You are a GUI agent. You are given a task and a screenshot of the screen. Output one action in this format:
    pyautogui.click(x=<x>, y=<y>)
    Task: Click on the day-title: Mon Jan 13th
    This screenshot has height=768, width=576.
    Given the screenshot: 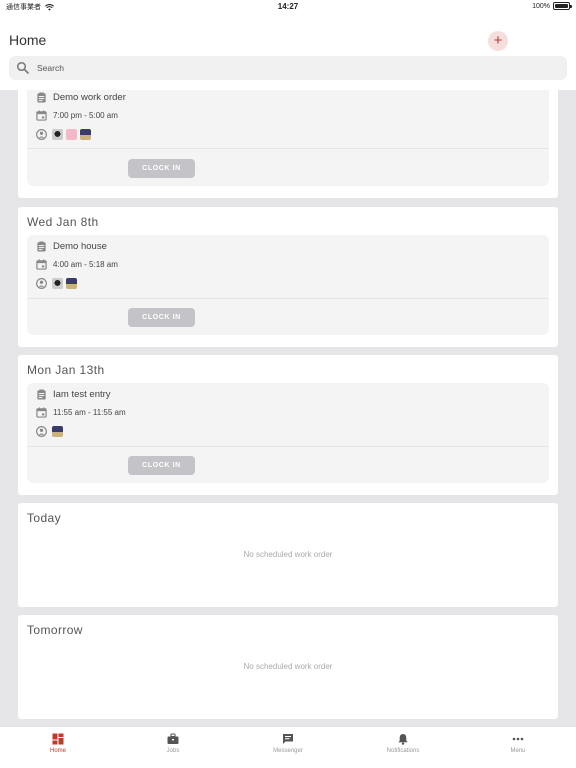 What is the action you would take?
    pyautogui.click(x=66, y=370)
    